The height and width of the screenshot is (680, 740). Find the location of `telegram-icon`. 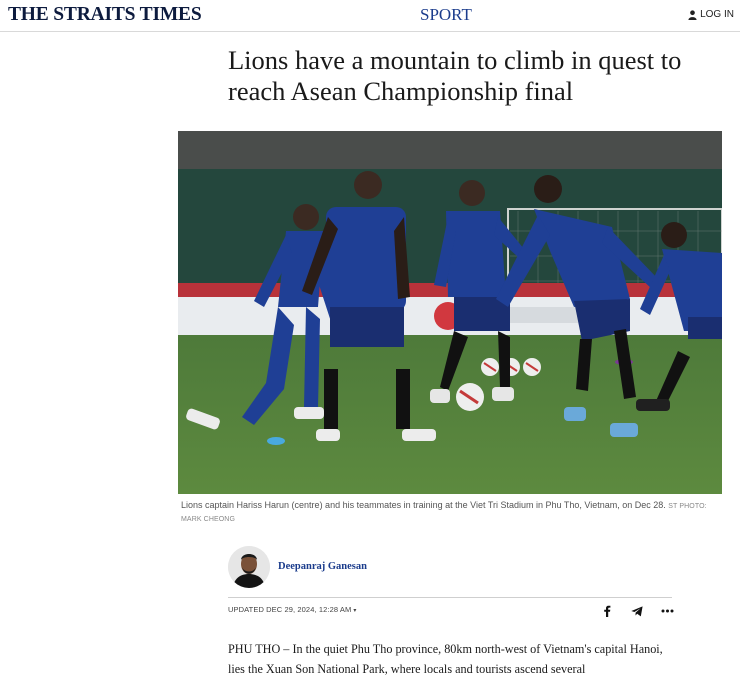

telegram-icon is located at coordinates (637, 610).